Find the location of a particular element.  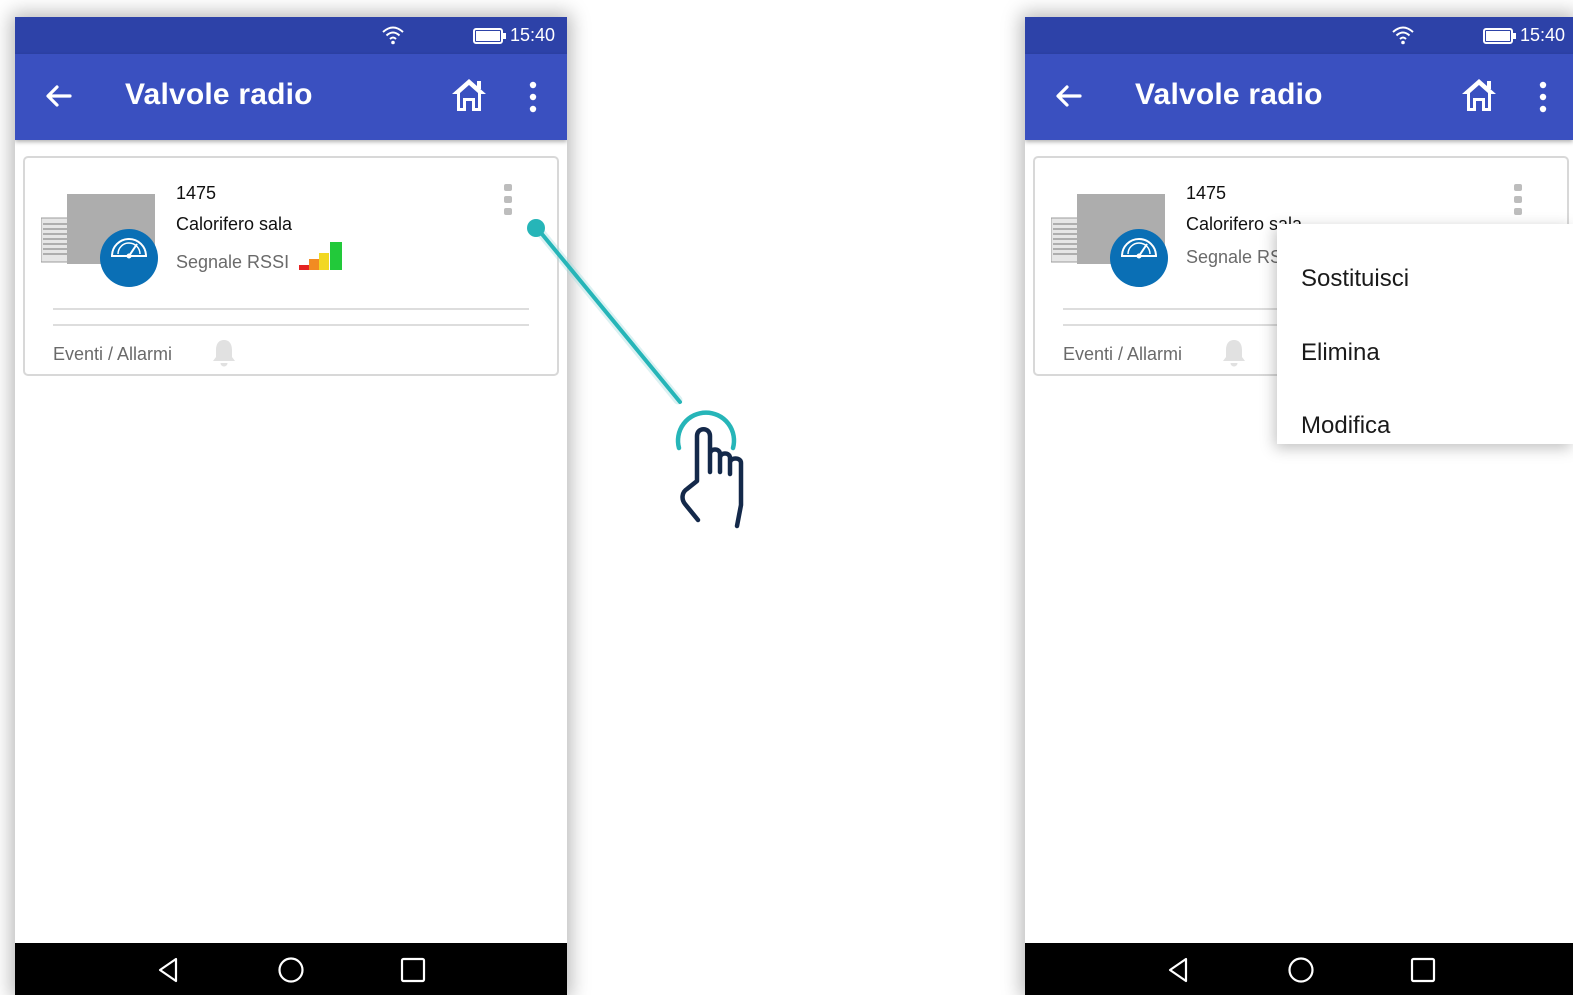

tap-connector-line is located at coordinates (605, 312).